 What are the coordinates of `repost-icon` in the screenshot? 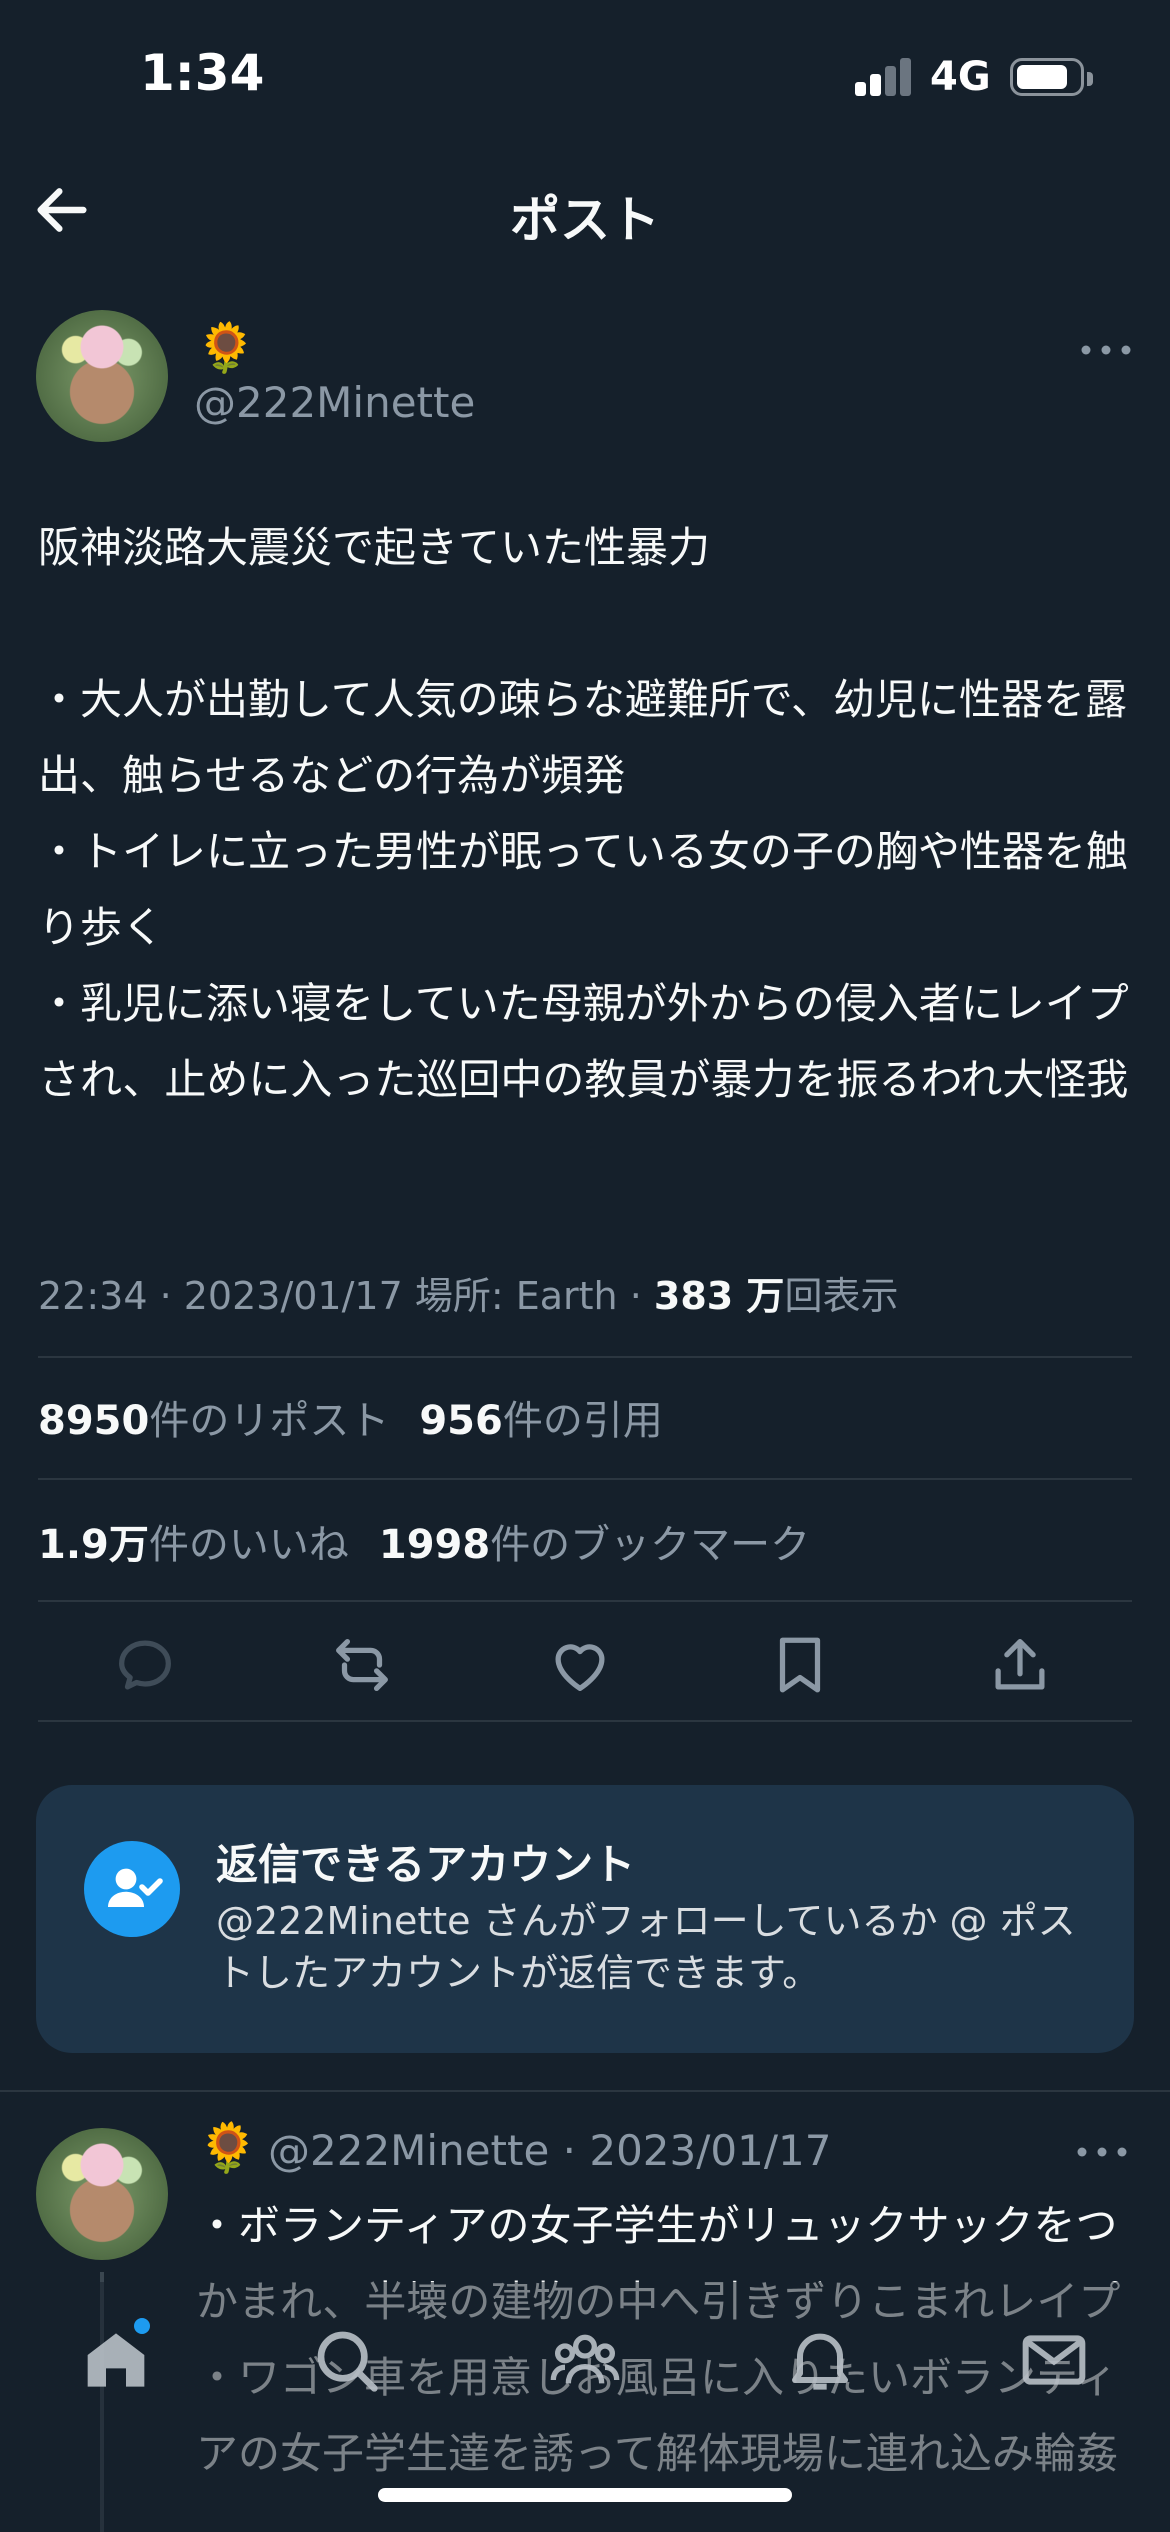 It's located at (362, 1665).